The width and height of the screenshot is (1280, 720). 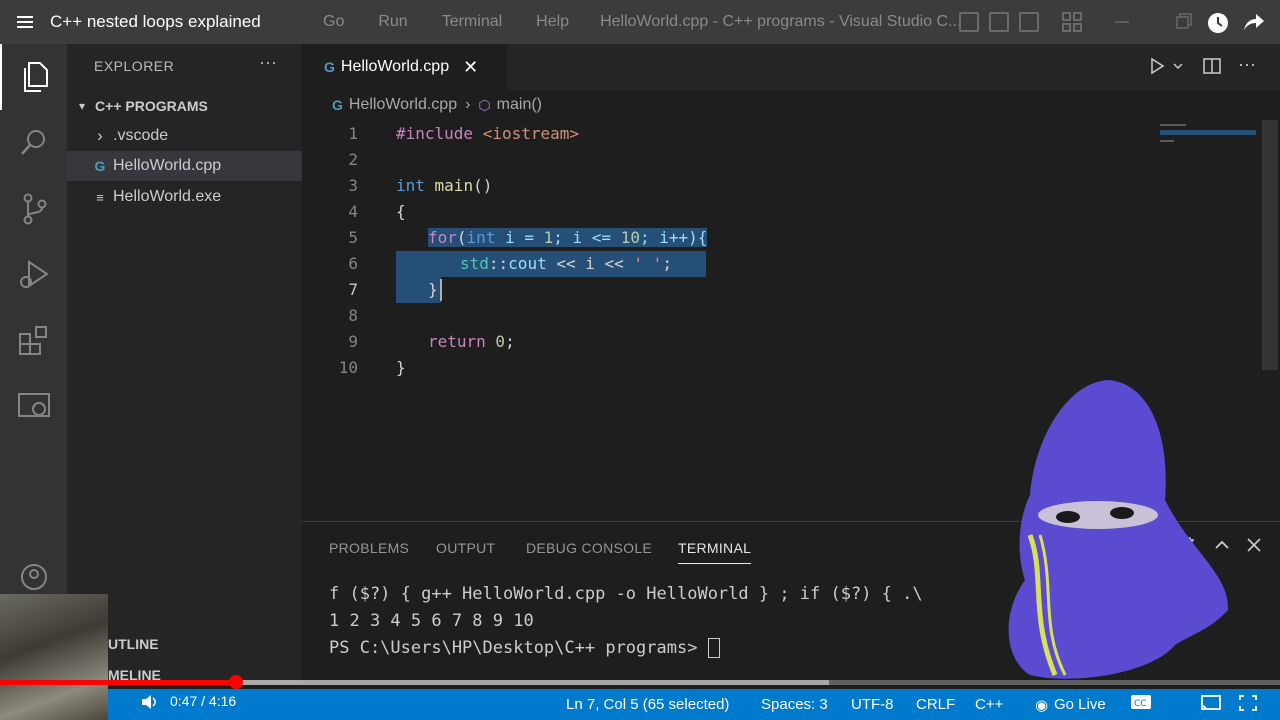 I want to click on code-token: #include, so click(x=435, y=133).